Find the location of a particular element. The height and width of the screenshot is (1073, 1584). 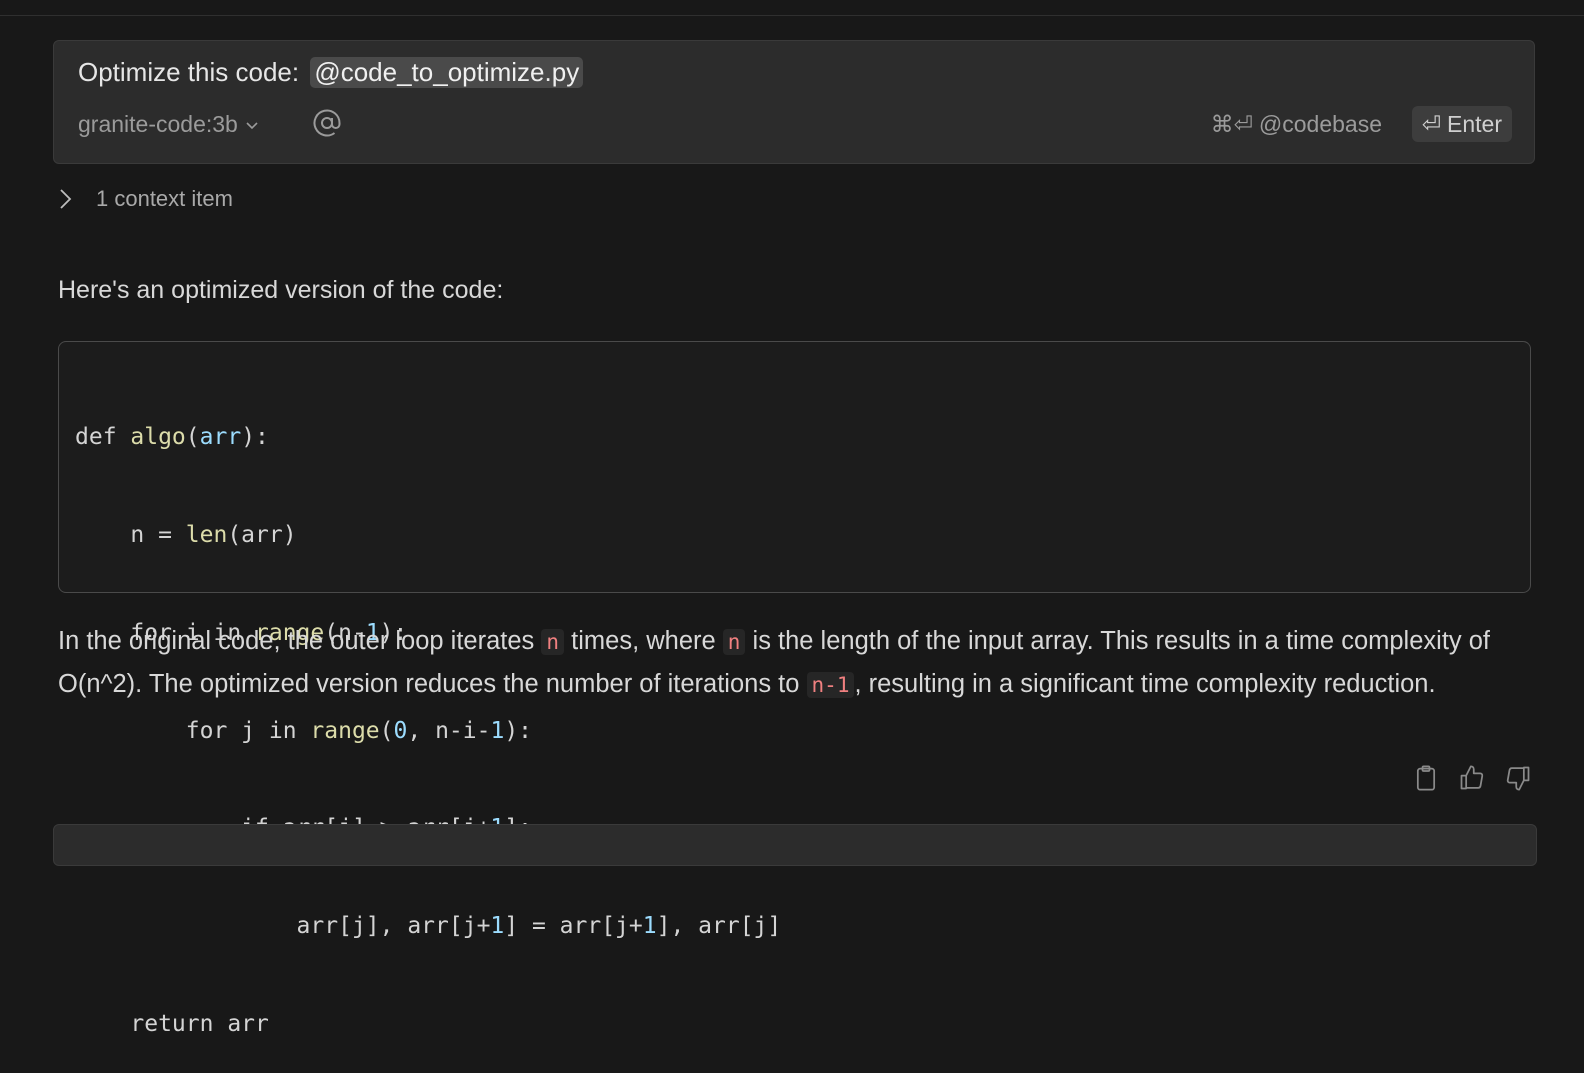

enter-button: ⏎ Enter is located at coordinates (1461, 124).